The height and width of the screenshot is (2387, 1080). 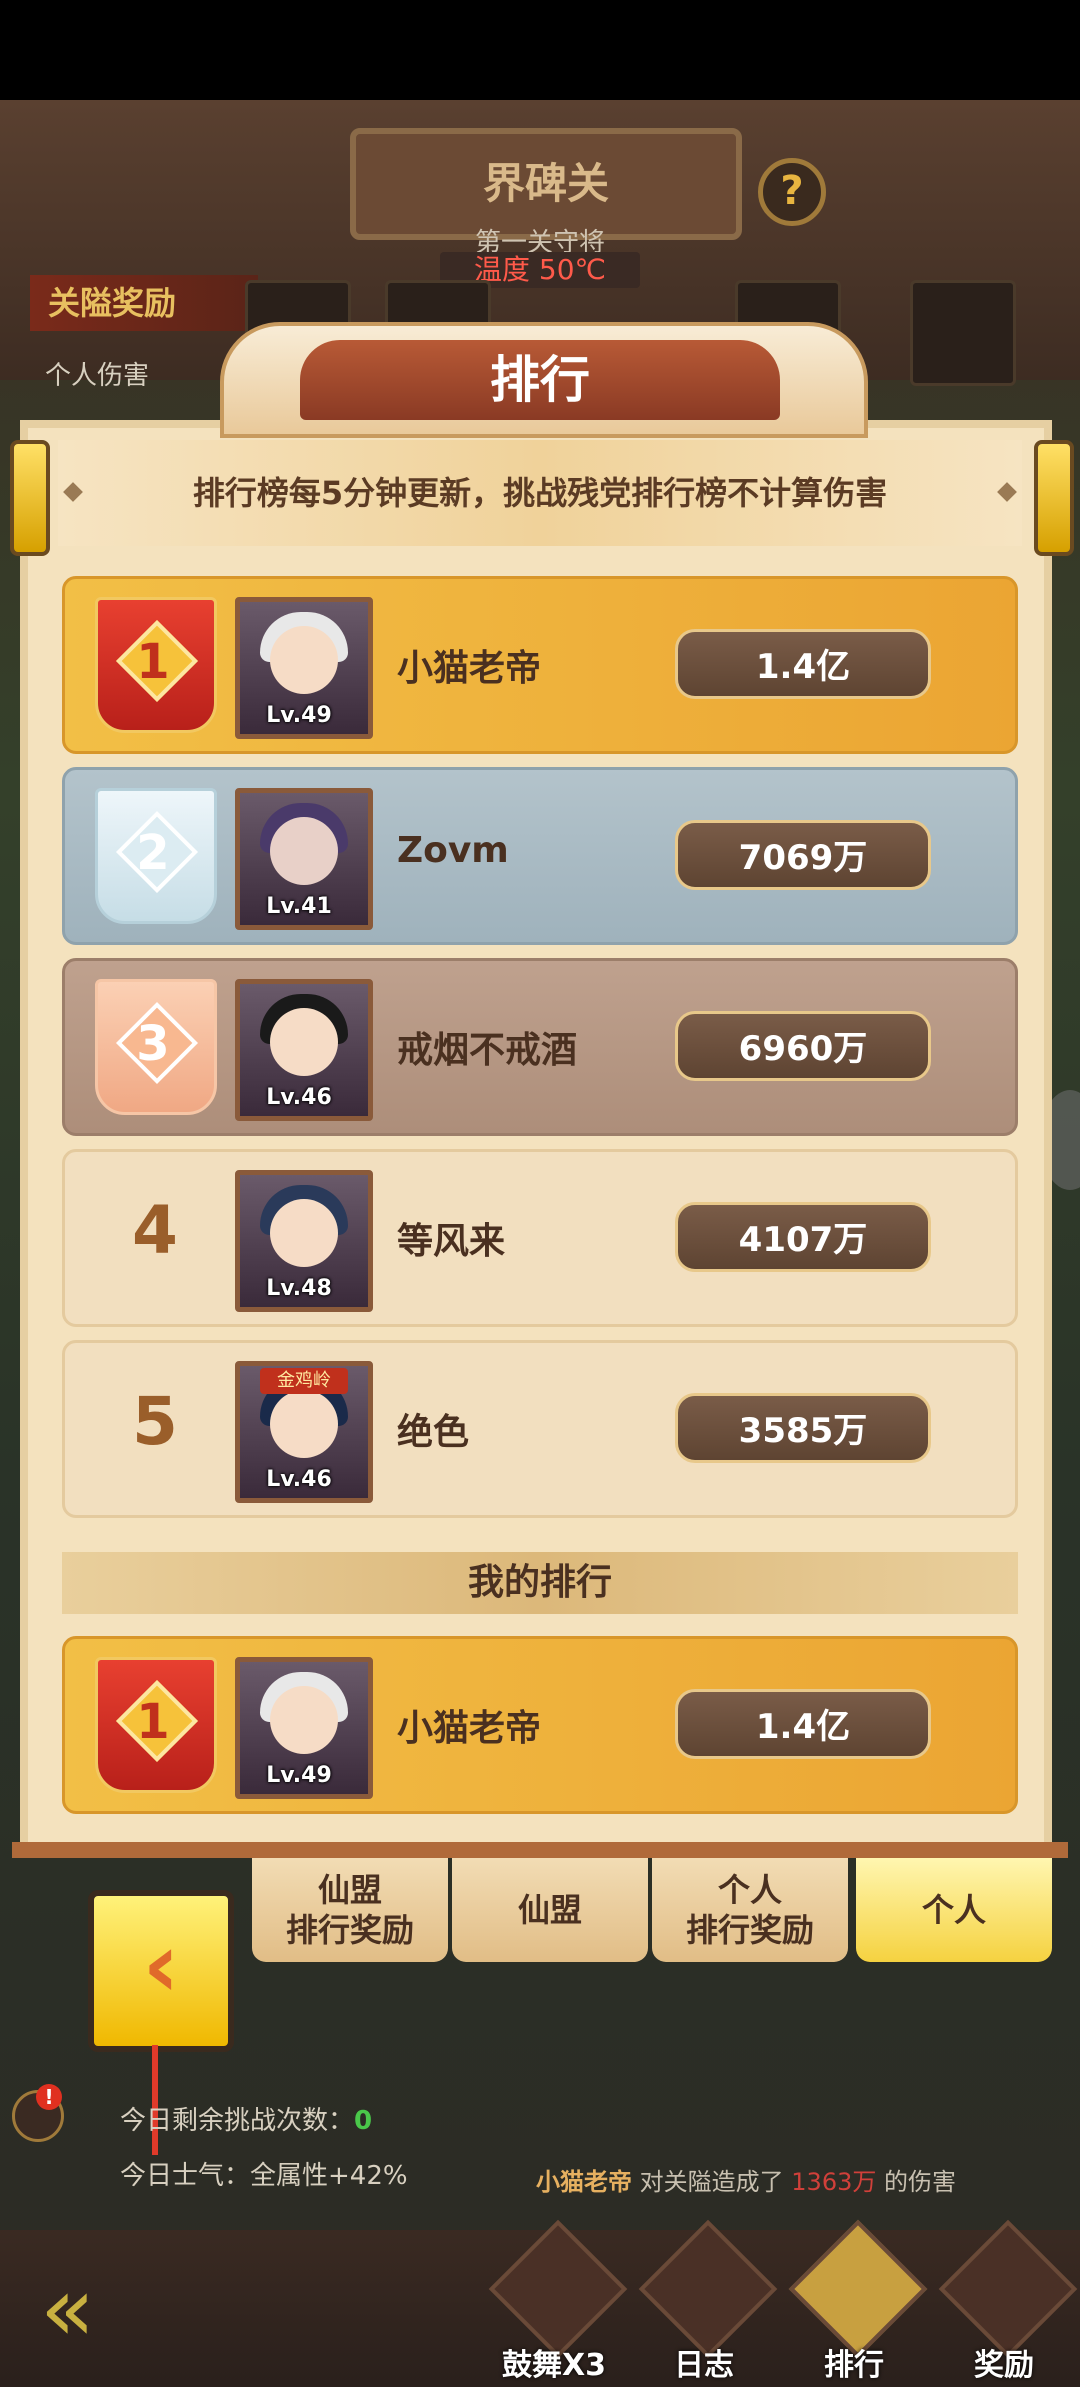 What do you see at coordinates (153, 853) in the screenshot?
I see `rank-number: 2` at bounding box center [153, 853].